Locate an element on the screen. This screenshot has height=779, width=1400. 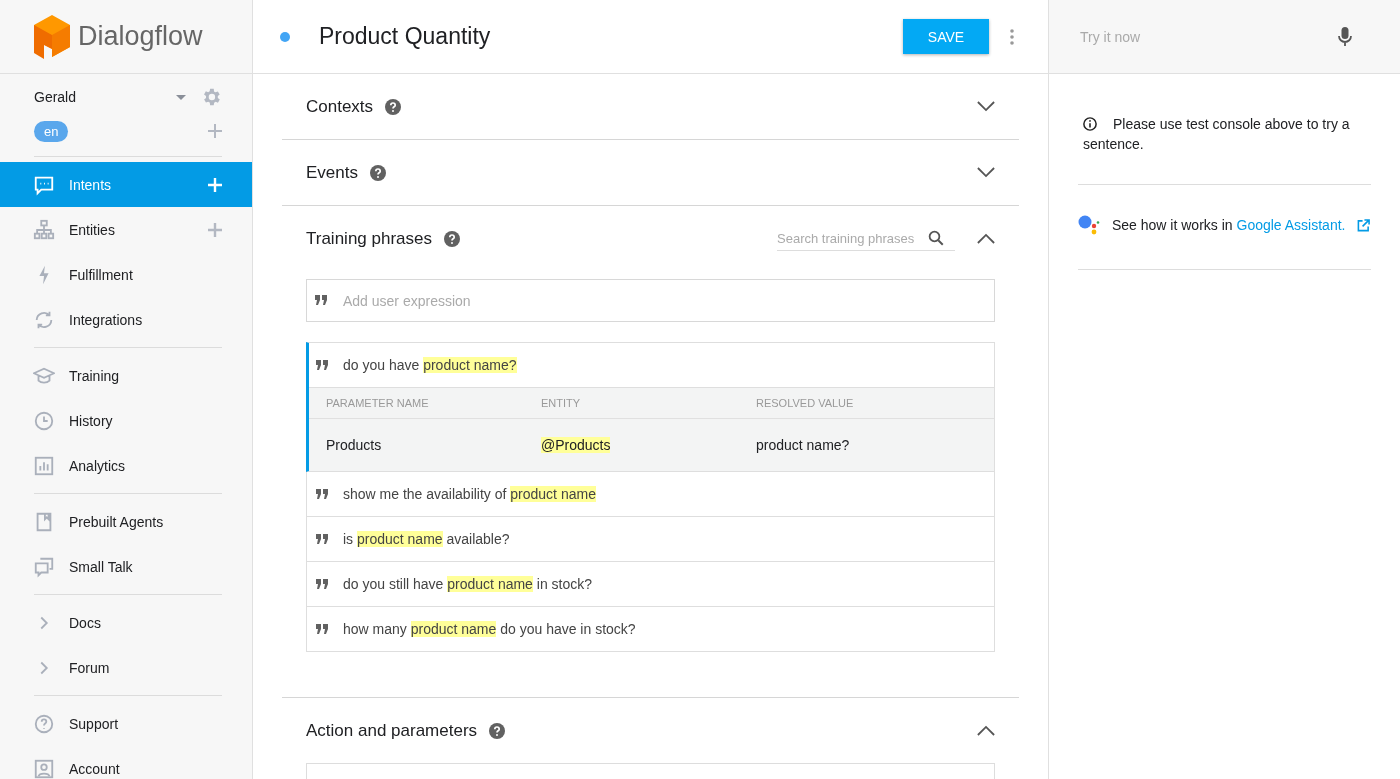
nav-item: Analytics is located at coordinates (126, 465).